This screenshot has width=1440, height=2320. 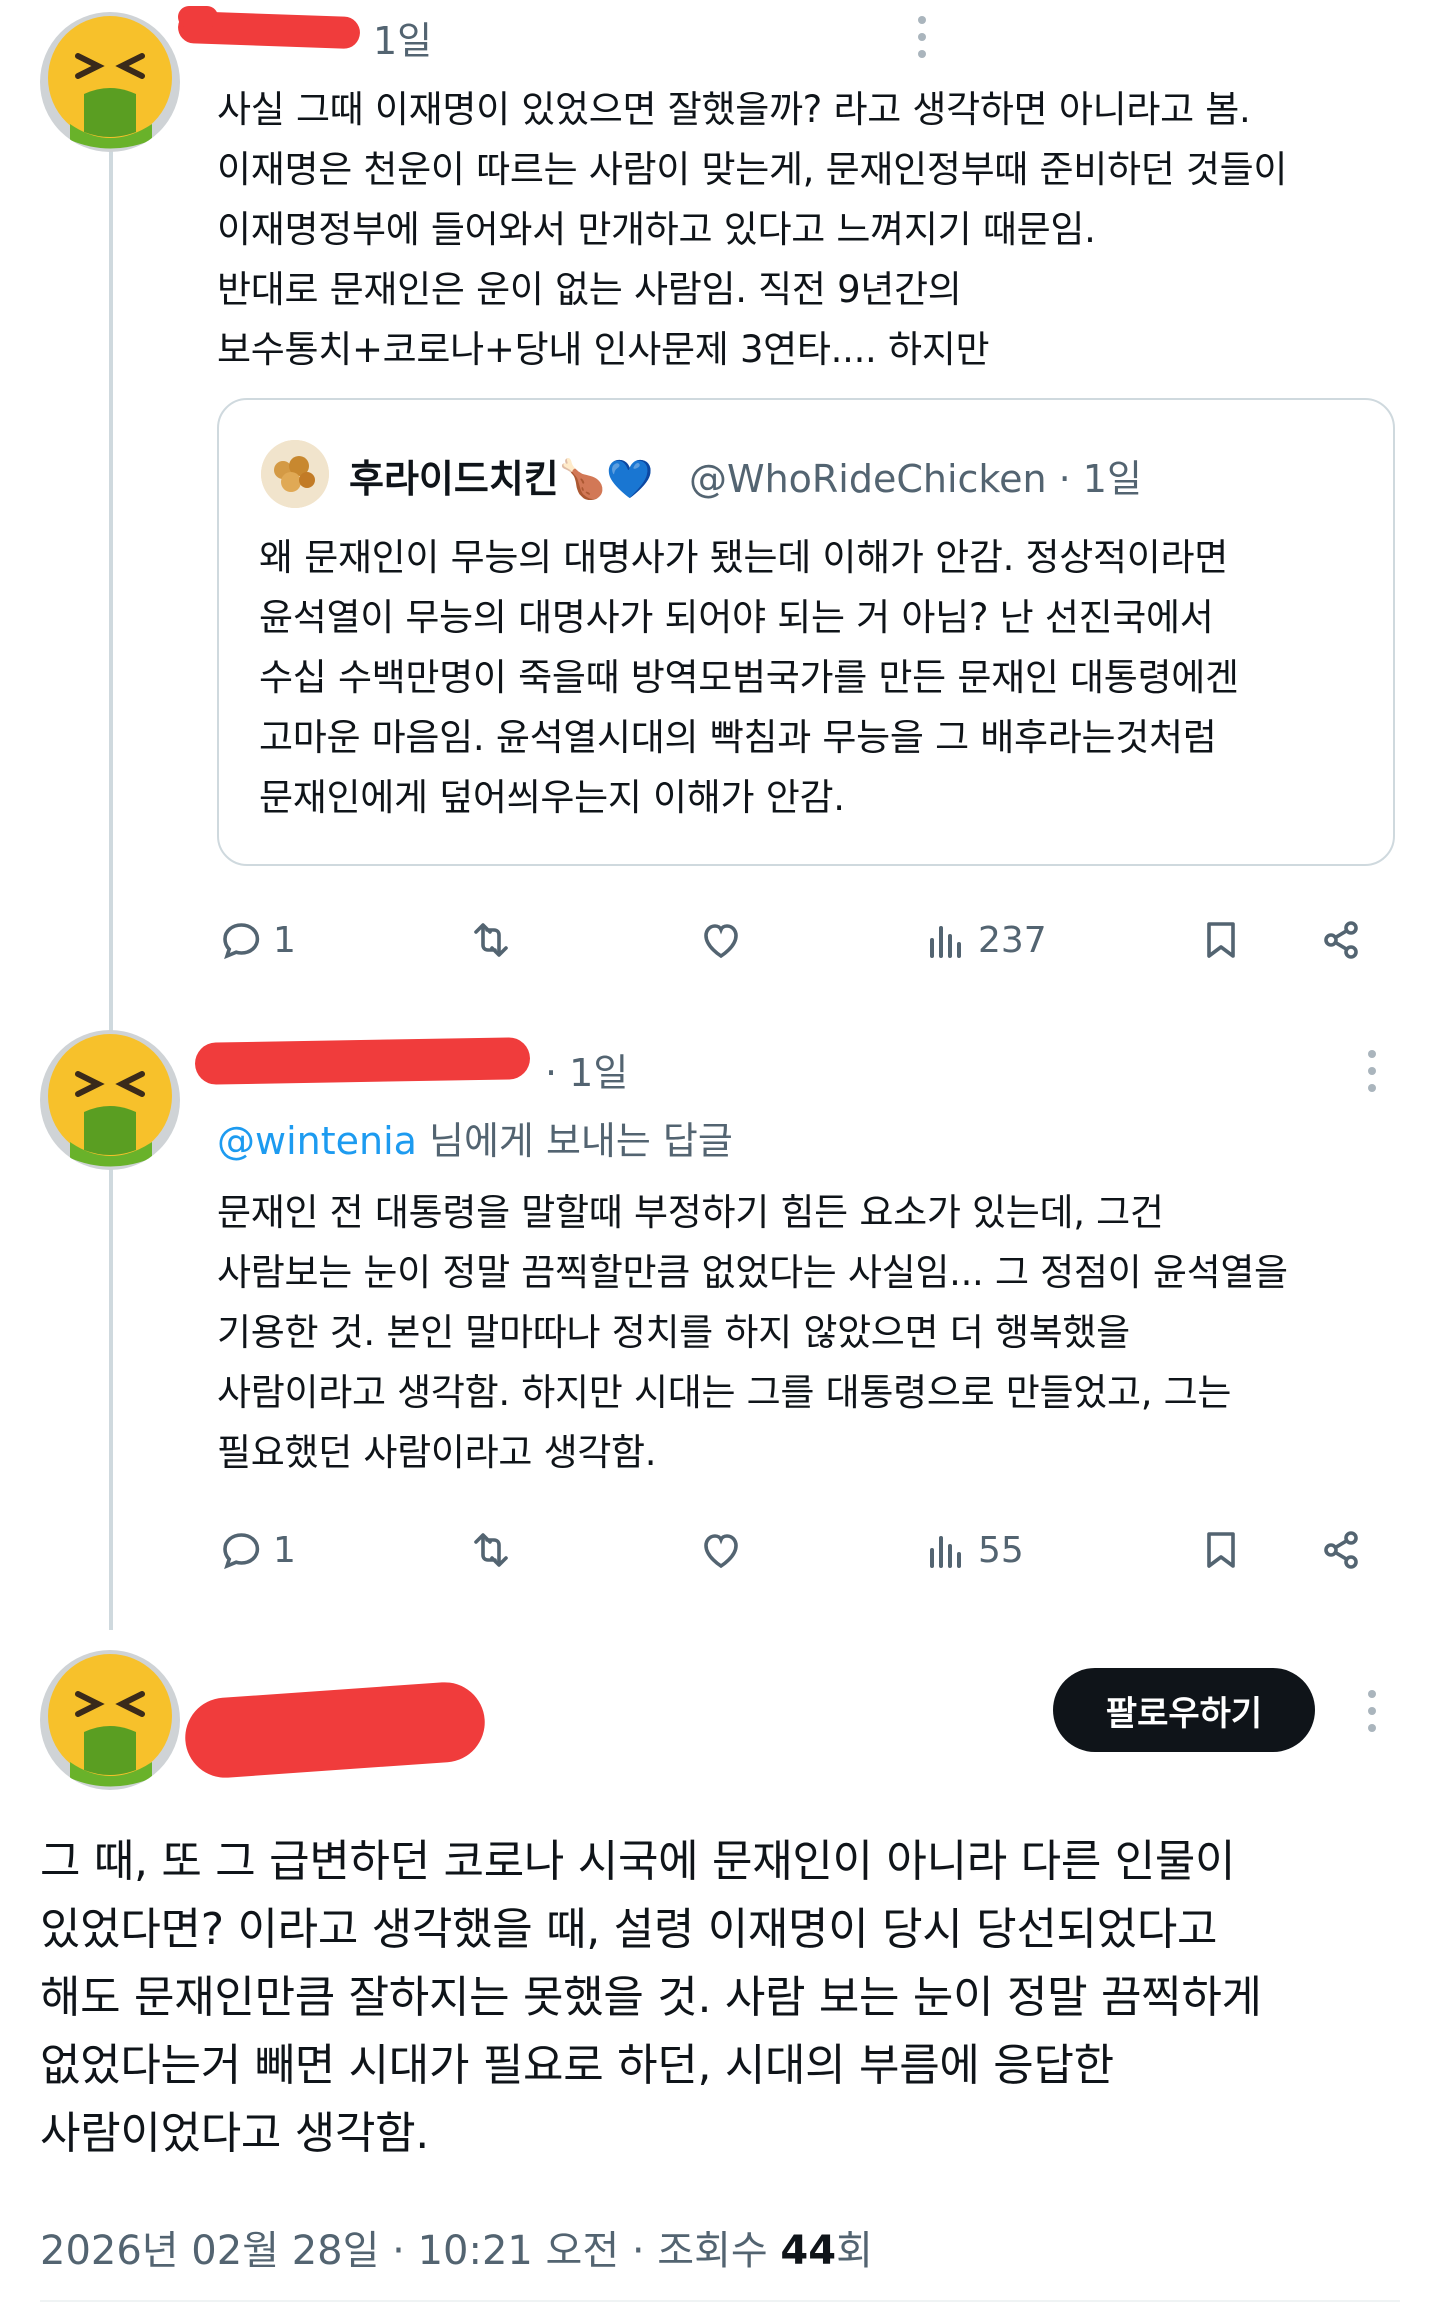 What do you see at coordinates (317, 1141) in the screenshot?
I see `reply-to-mention: @wintenia` at bounding box center [317, 1141].